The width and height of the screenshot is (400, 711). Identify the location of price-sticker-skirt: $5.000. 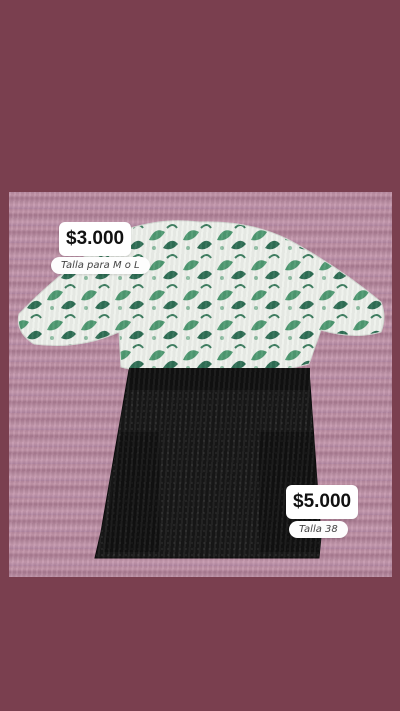
(322, 502).